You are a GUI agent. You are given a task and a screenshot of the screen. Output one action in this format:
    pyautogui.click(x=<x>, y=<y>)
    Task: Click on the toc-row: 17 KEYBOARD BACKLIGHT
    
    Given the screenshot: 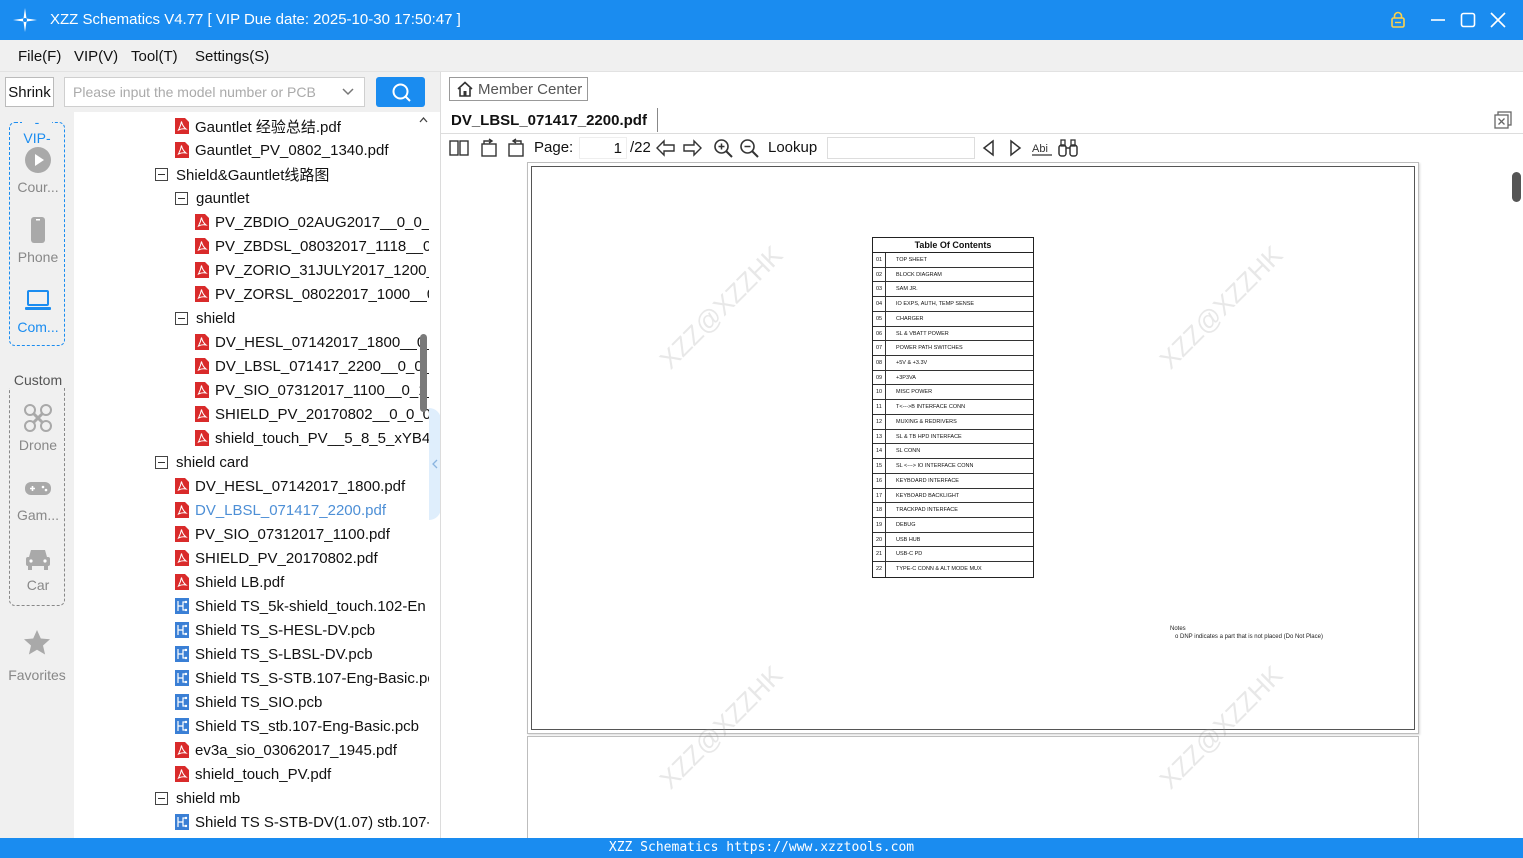 What is the action you would take?
    pyautogui.click(x=953, y=496)
    